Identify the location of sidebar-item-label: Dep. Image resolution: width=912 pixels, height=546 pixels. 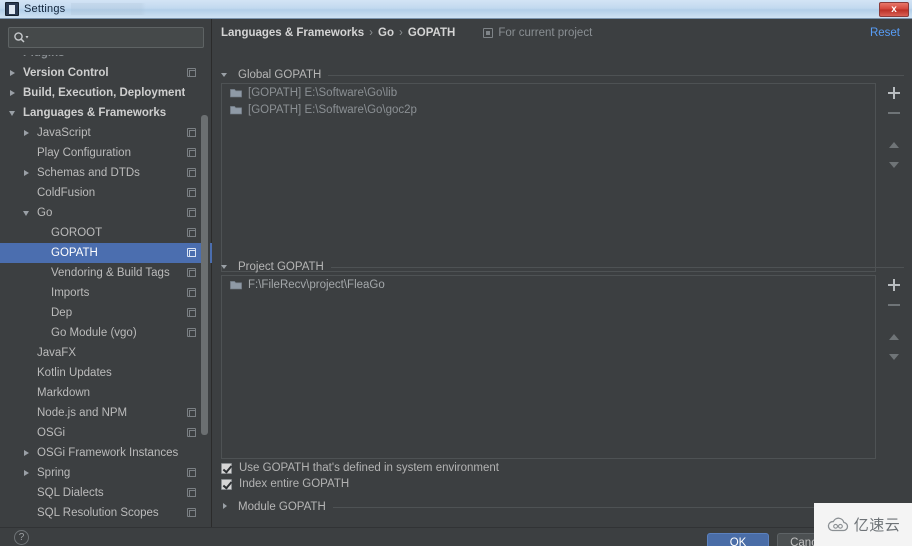
(62, 313).